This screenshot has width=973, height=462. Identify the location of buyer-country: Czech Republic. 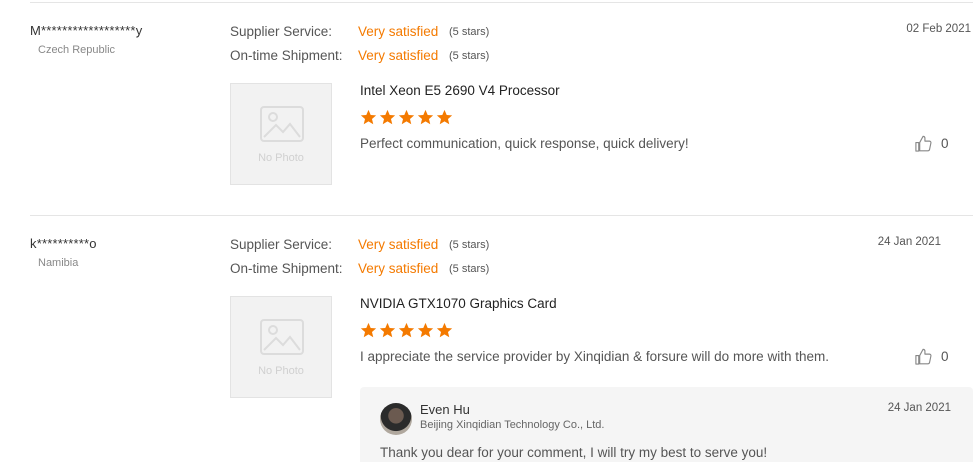
(77, 50).